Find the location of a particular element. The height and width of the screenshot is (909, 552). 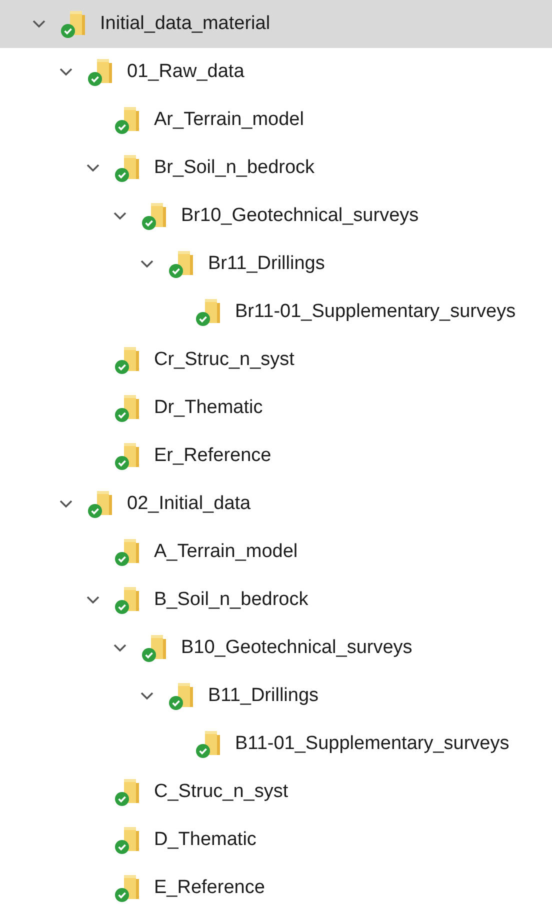

folder-name: D_Thematic is located at coordinates (205, 840).